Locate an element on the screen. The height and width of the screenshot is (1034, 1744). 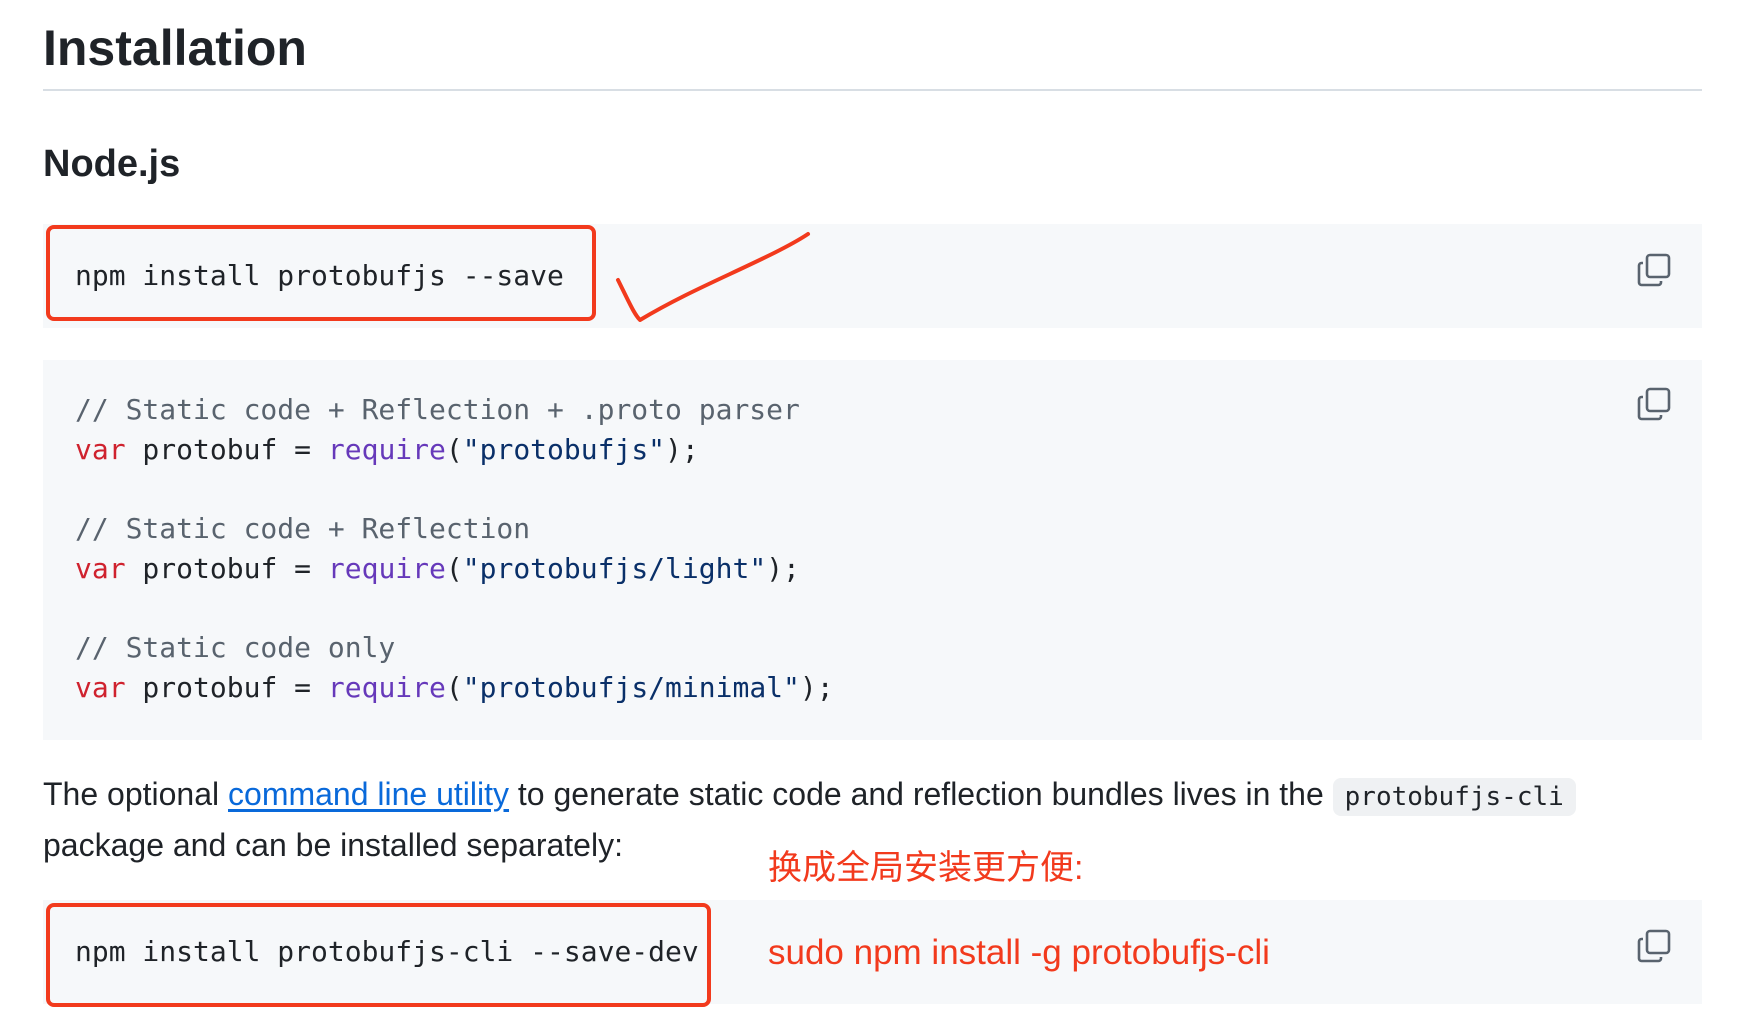
copy-button-install is located at coordinates (1654, 270).